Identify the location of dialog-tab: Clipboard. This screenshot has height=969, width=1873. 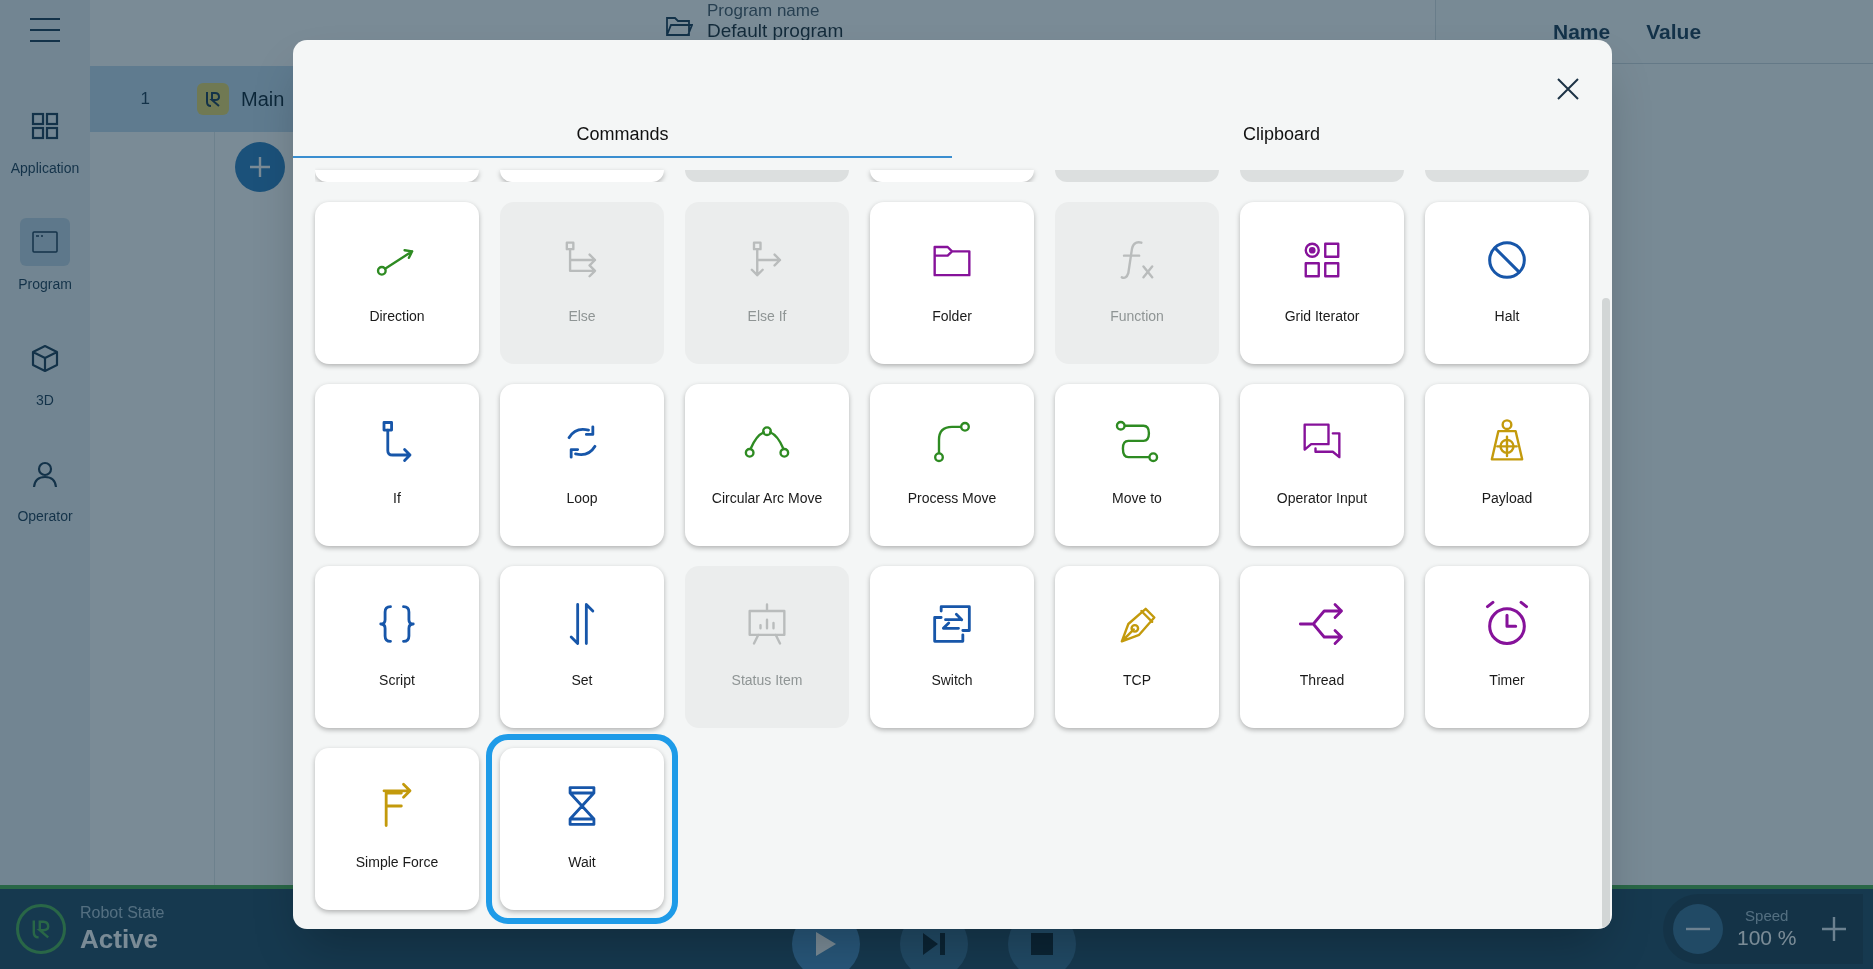
(1281, 139).